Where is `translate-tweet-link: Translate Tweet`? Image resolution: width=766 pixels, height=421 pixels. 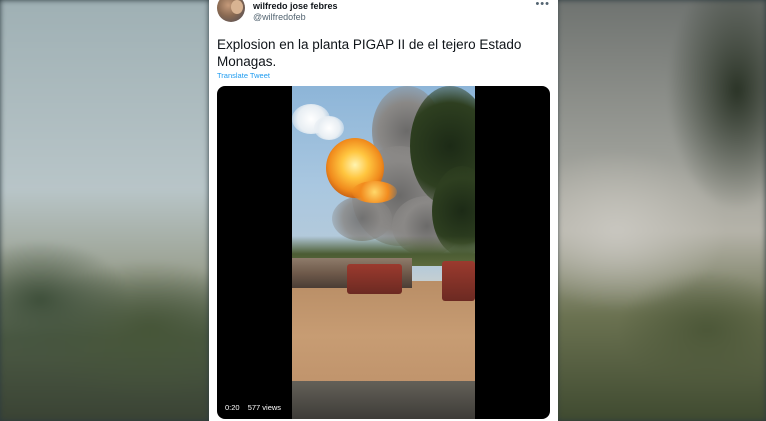
translate-tweet-link: Translate Tweet is located at coordinates (243, 75).